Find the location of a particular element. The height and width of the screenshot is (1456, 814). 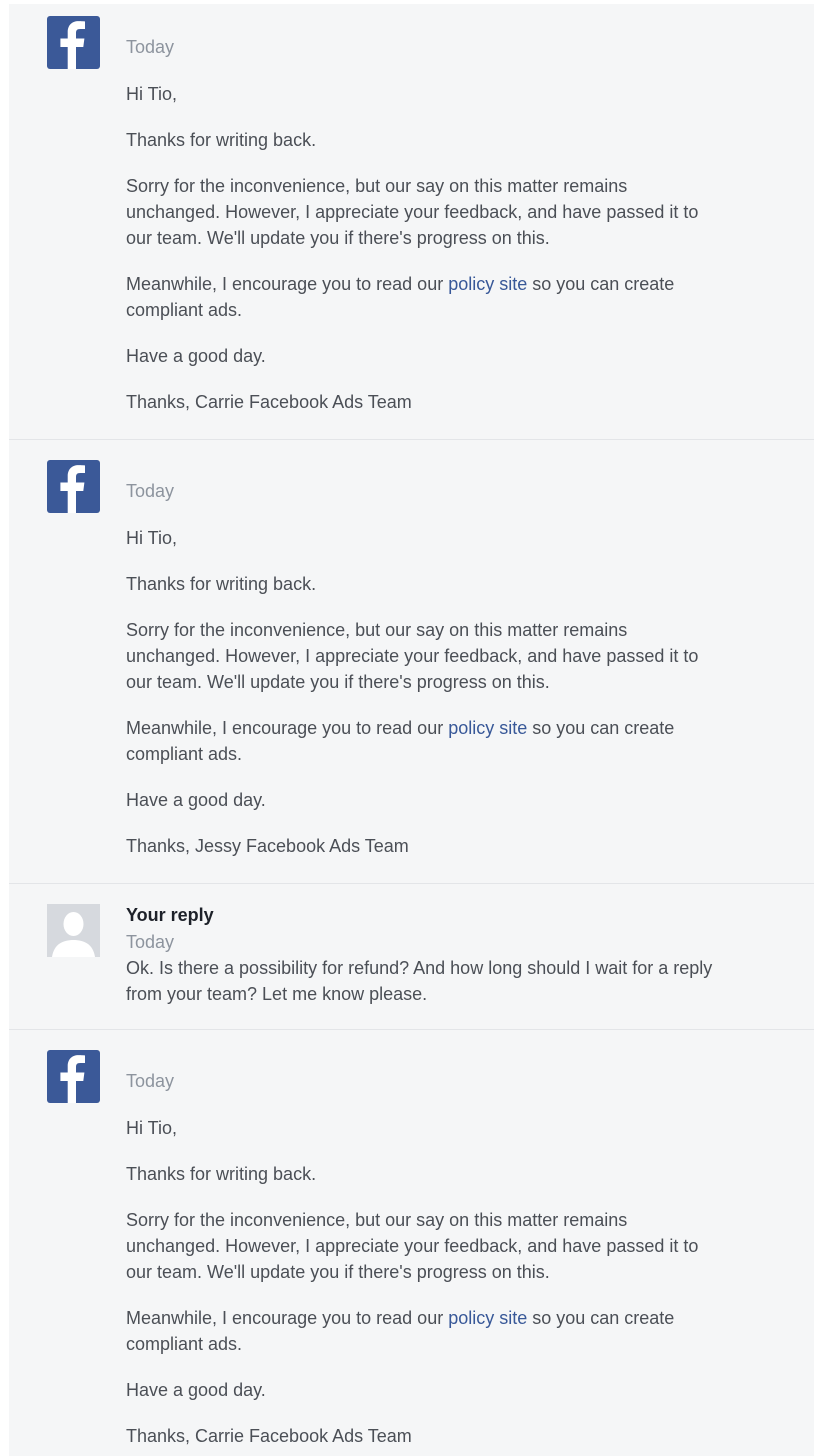

signoff: Thanks, Jessy Facebook Ads Team is located at coordinates (267, 846).